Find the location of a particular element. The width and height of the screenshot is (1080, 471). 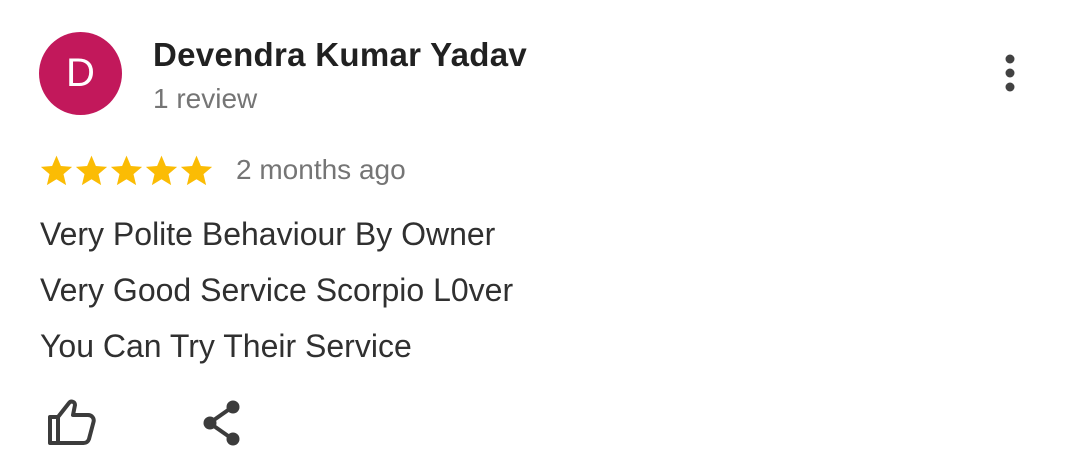

more-vert-icon is located at coordinates (1010, 73).